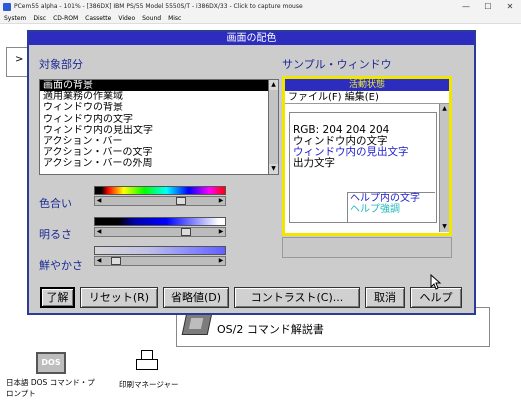 The image size is (521, 408). What do you see at coordinates (367, 85) in the screenshot?
I see `sample-window-title: 活動状態` at bounding box center [367, 85].